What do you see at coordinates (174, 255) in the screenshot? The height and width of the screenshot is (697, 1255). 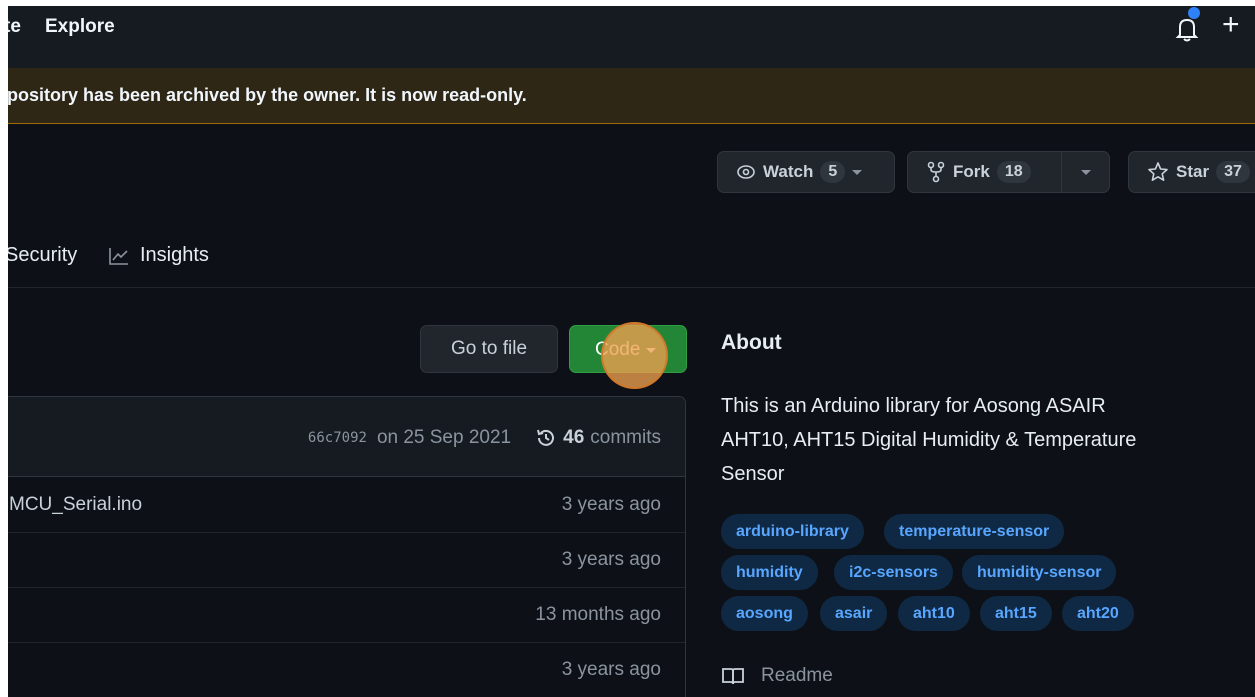 I see `tab-insights-label: Insights` at bounding box center [174, 255].